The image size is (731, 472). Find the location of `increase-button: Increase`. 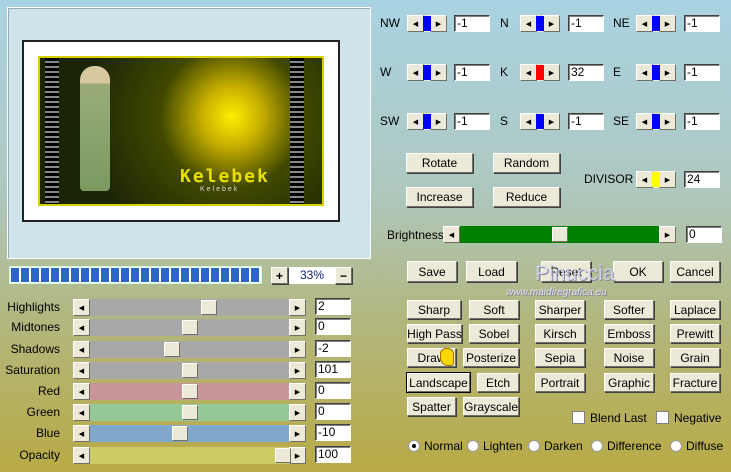

increase-button: Increase is located at coordinates (439, 197).